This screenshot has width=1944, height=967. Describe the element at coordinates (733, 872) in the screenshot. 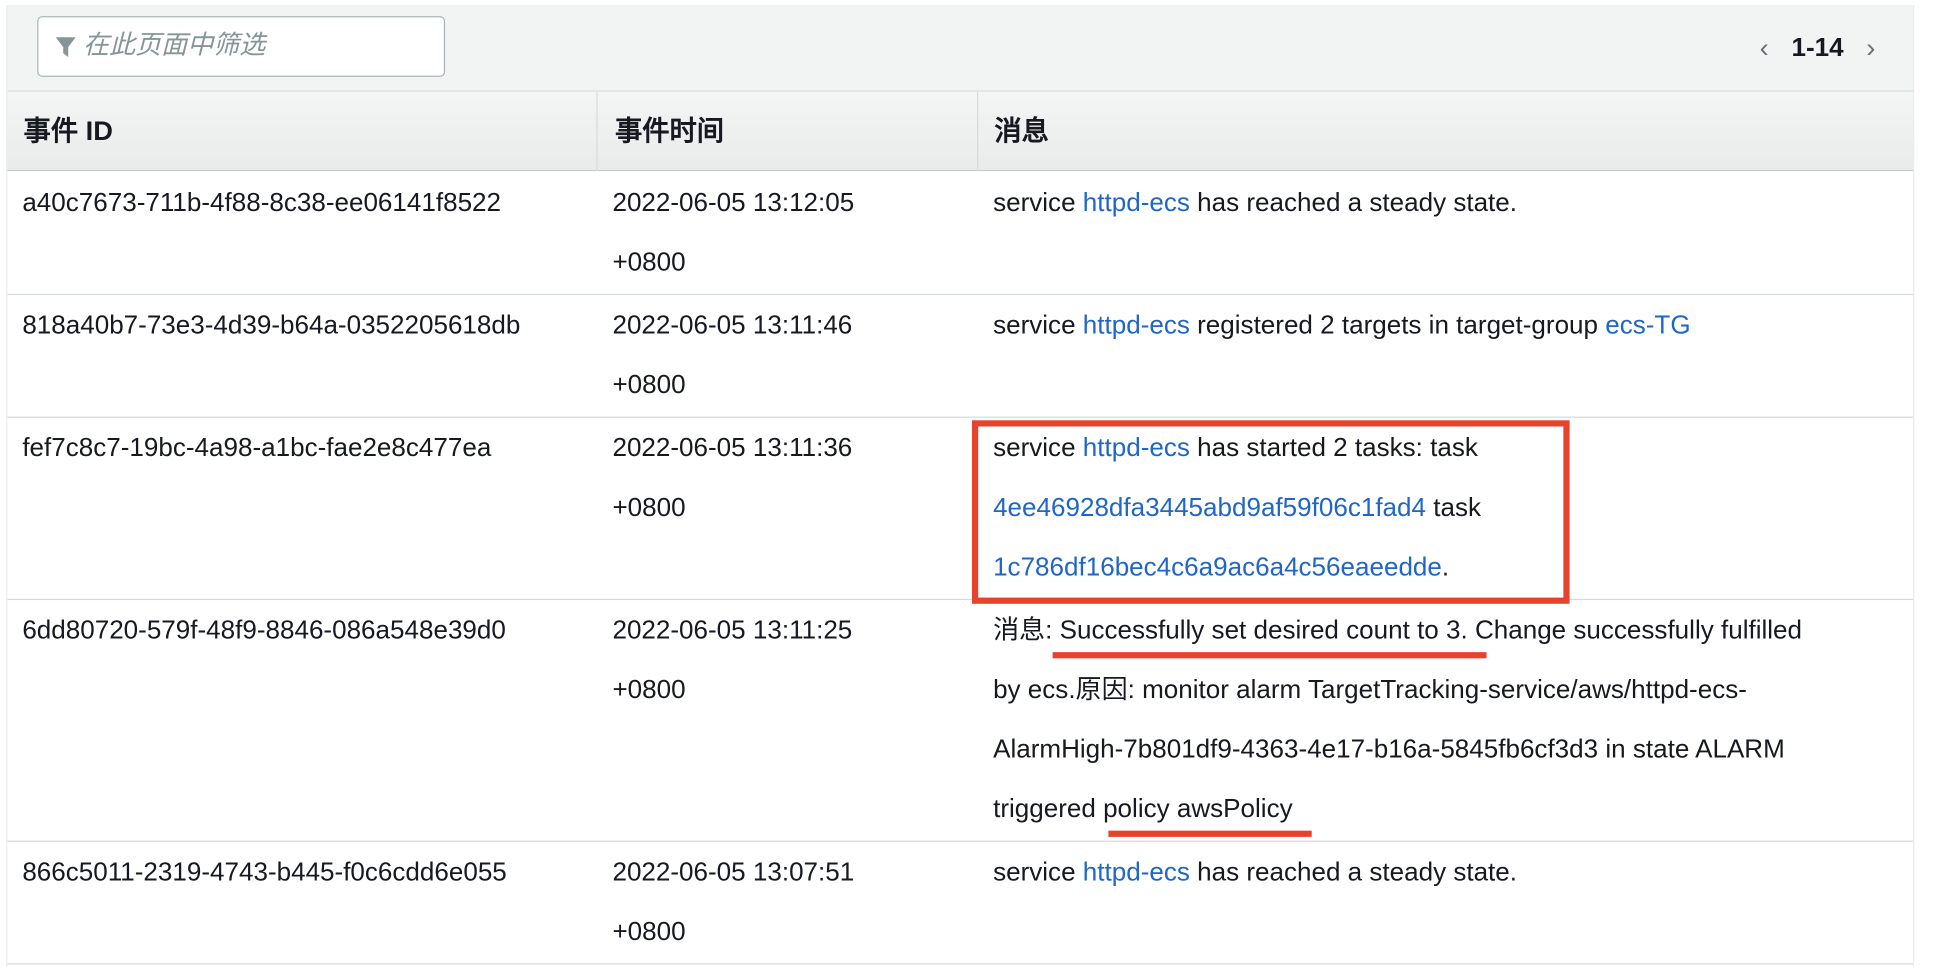

I see `event-time-date: 2022-06-05 13:07:51` at that location.